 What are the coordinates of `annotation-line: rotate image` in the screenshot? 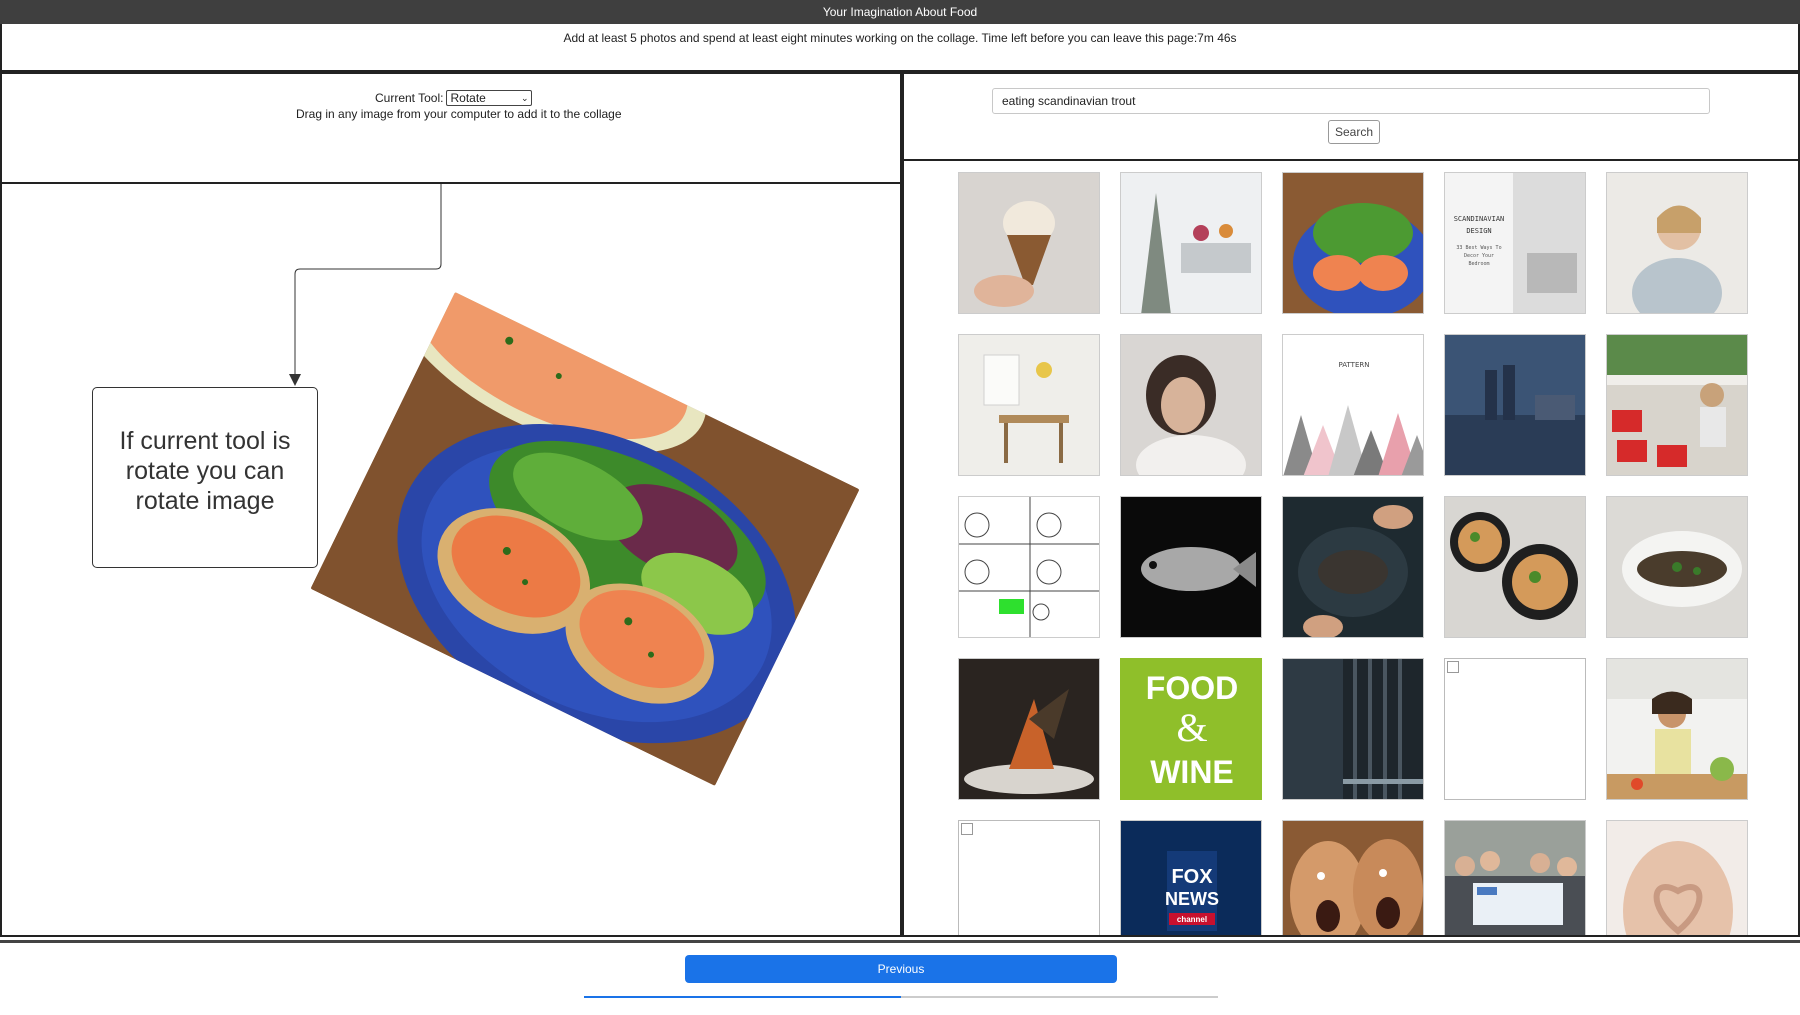 It's located at (205, 501).